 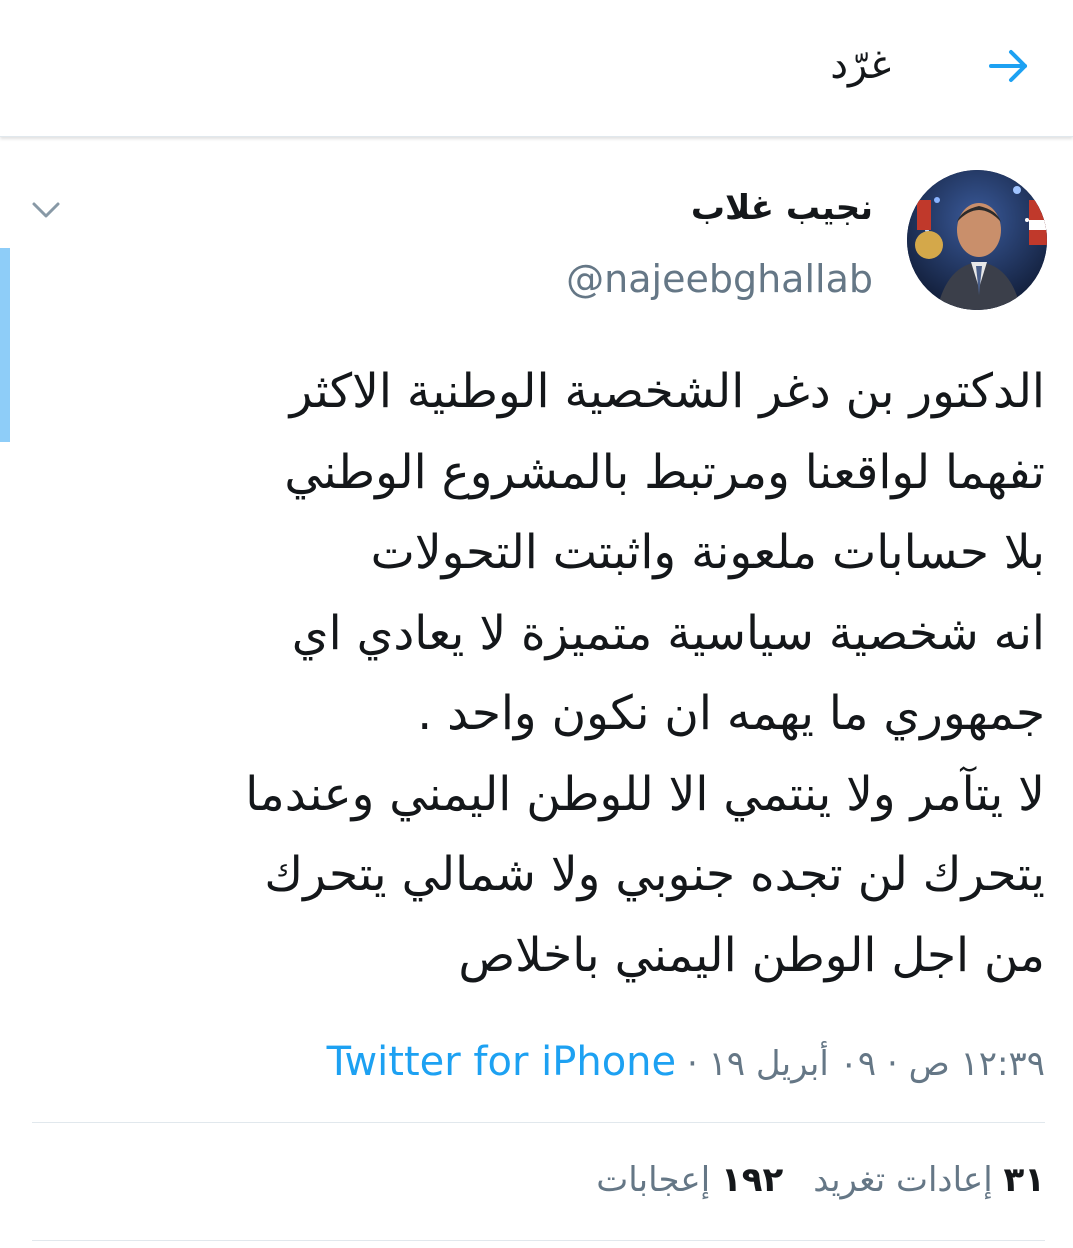 I want to click on arrow-right-icon, so click(x=1009, y=66).